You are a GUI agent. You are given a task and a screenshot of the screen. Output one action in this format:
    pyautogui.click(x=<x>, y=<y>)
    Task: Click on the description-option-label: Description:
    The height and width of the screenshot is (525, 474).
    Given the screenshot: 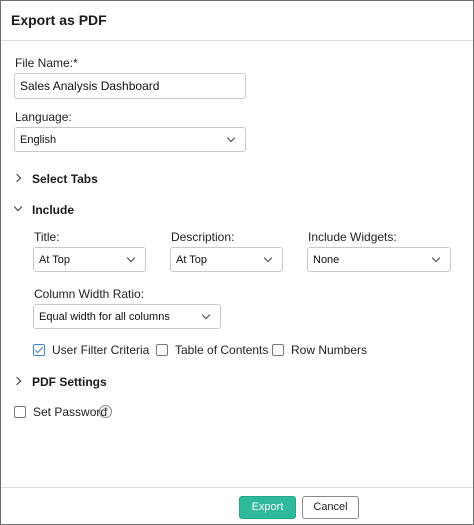 What is the action you would take?
    pyautogui.click(x=203, y=237)
    